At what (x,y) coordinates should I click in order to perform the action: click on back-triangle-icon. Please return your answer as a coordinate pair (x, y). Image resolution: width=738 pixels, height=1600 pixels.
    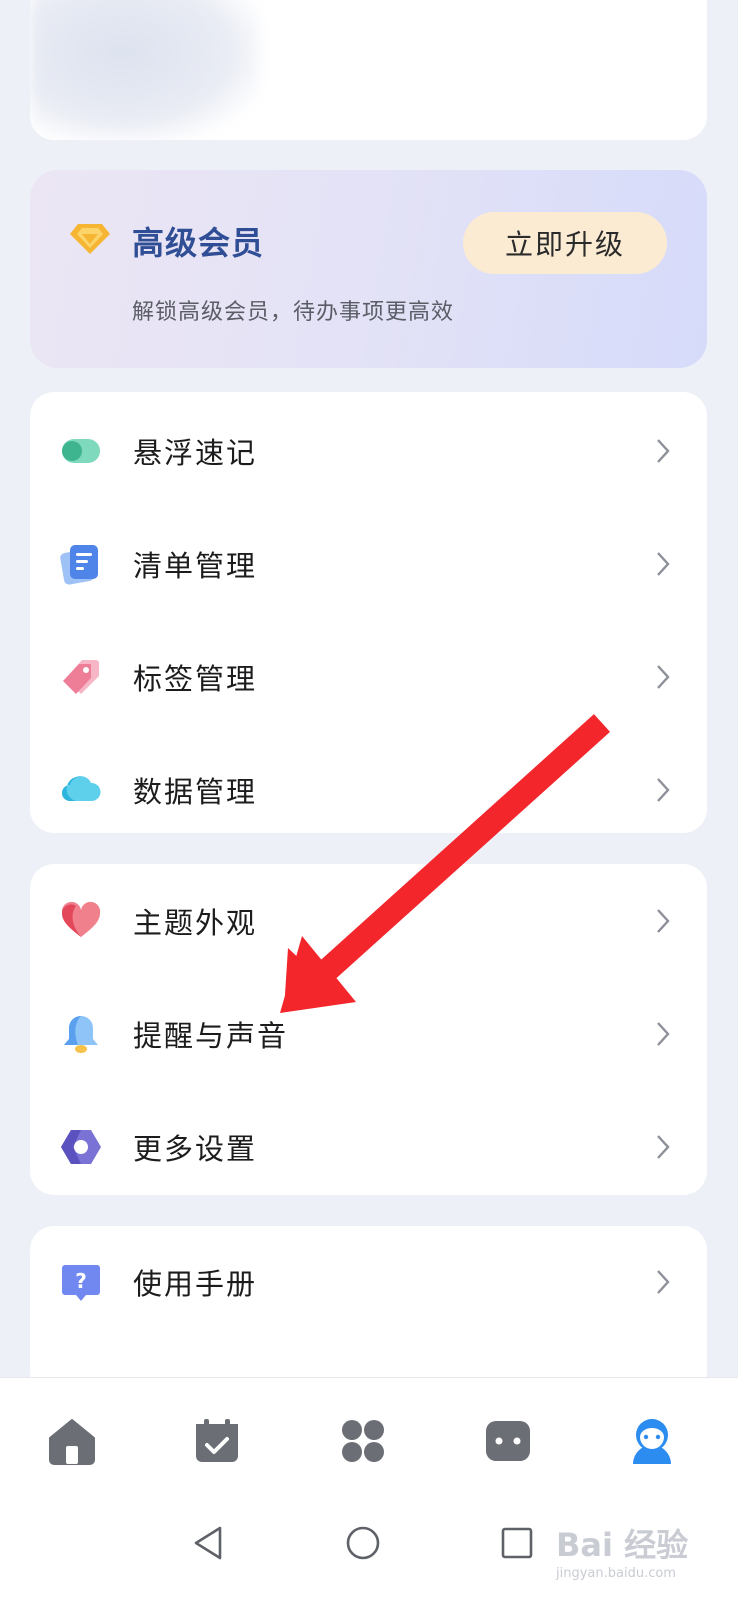
    Looking at the image, I should click on (208, 1543).